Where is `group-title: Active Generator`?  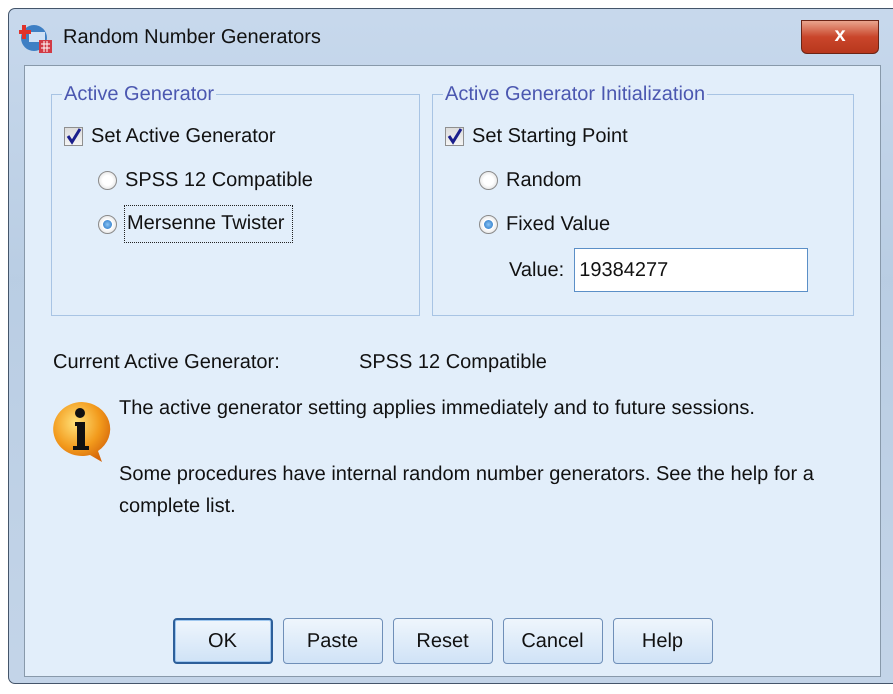 group-title: Active Generator is located at coordinates (139, 94).